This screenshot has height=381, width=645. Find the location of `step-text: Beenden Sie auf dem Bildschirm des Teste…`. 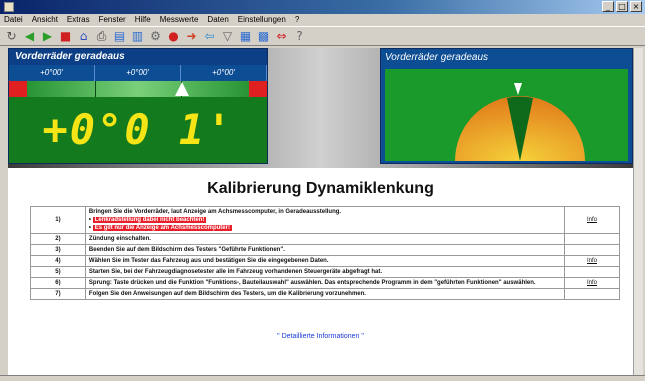

step-text: Beenden Sie auf dem Bildschirm des Teste… is located at coordinates (325, 250).